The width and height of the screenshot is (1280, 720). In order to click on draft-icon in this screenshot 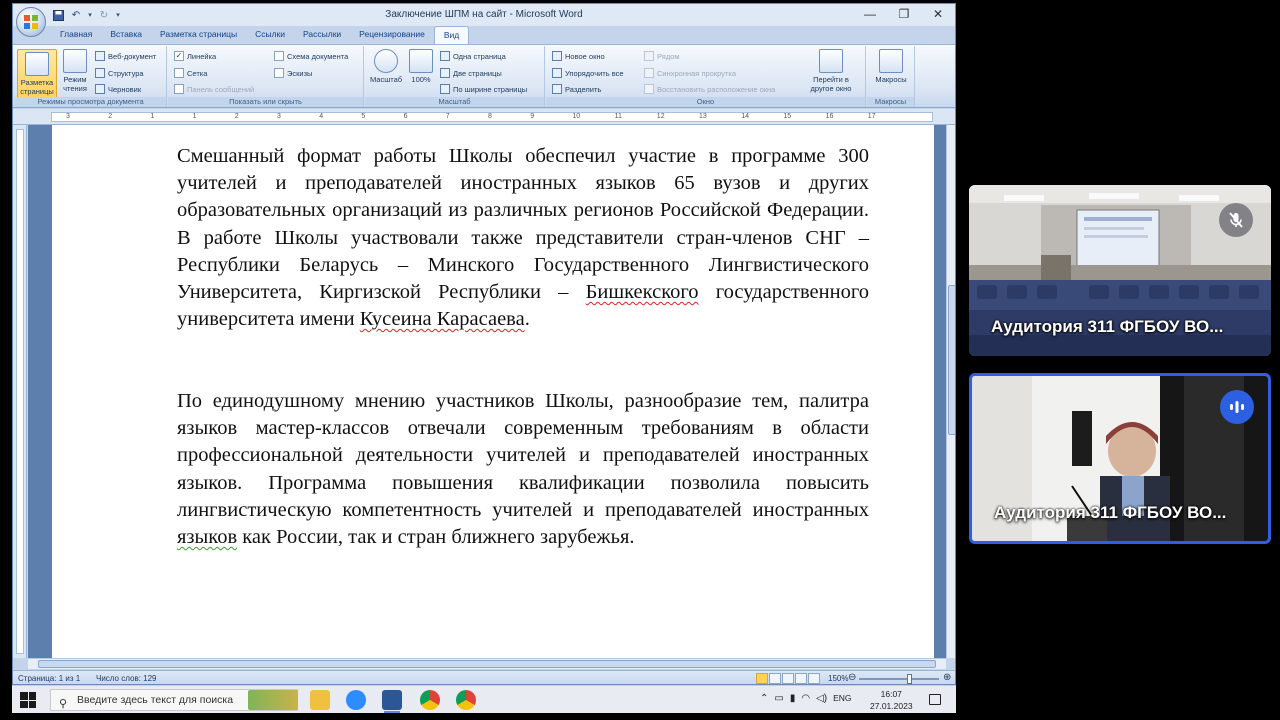, I will do `click(100, 89)`.